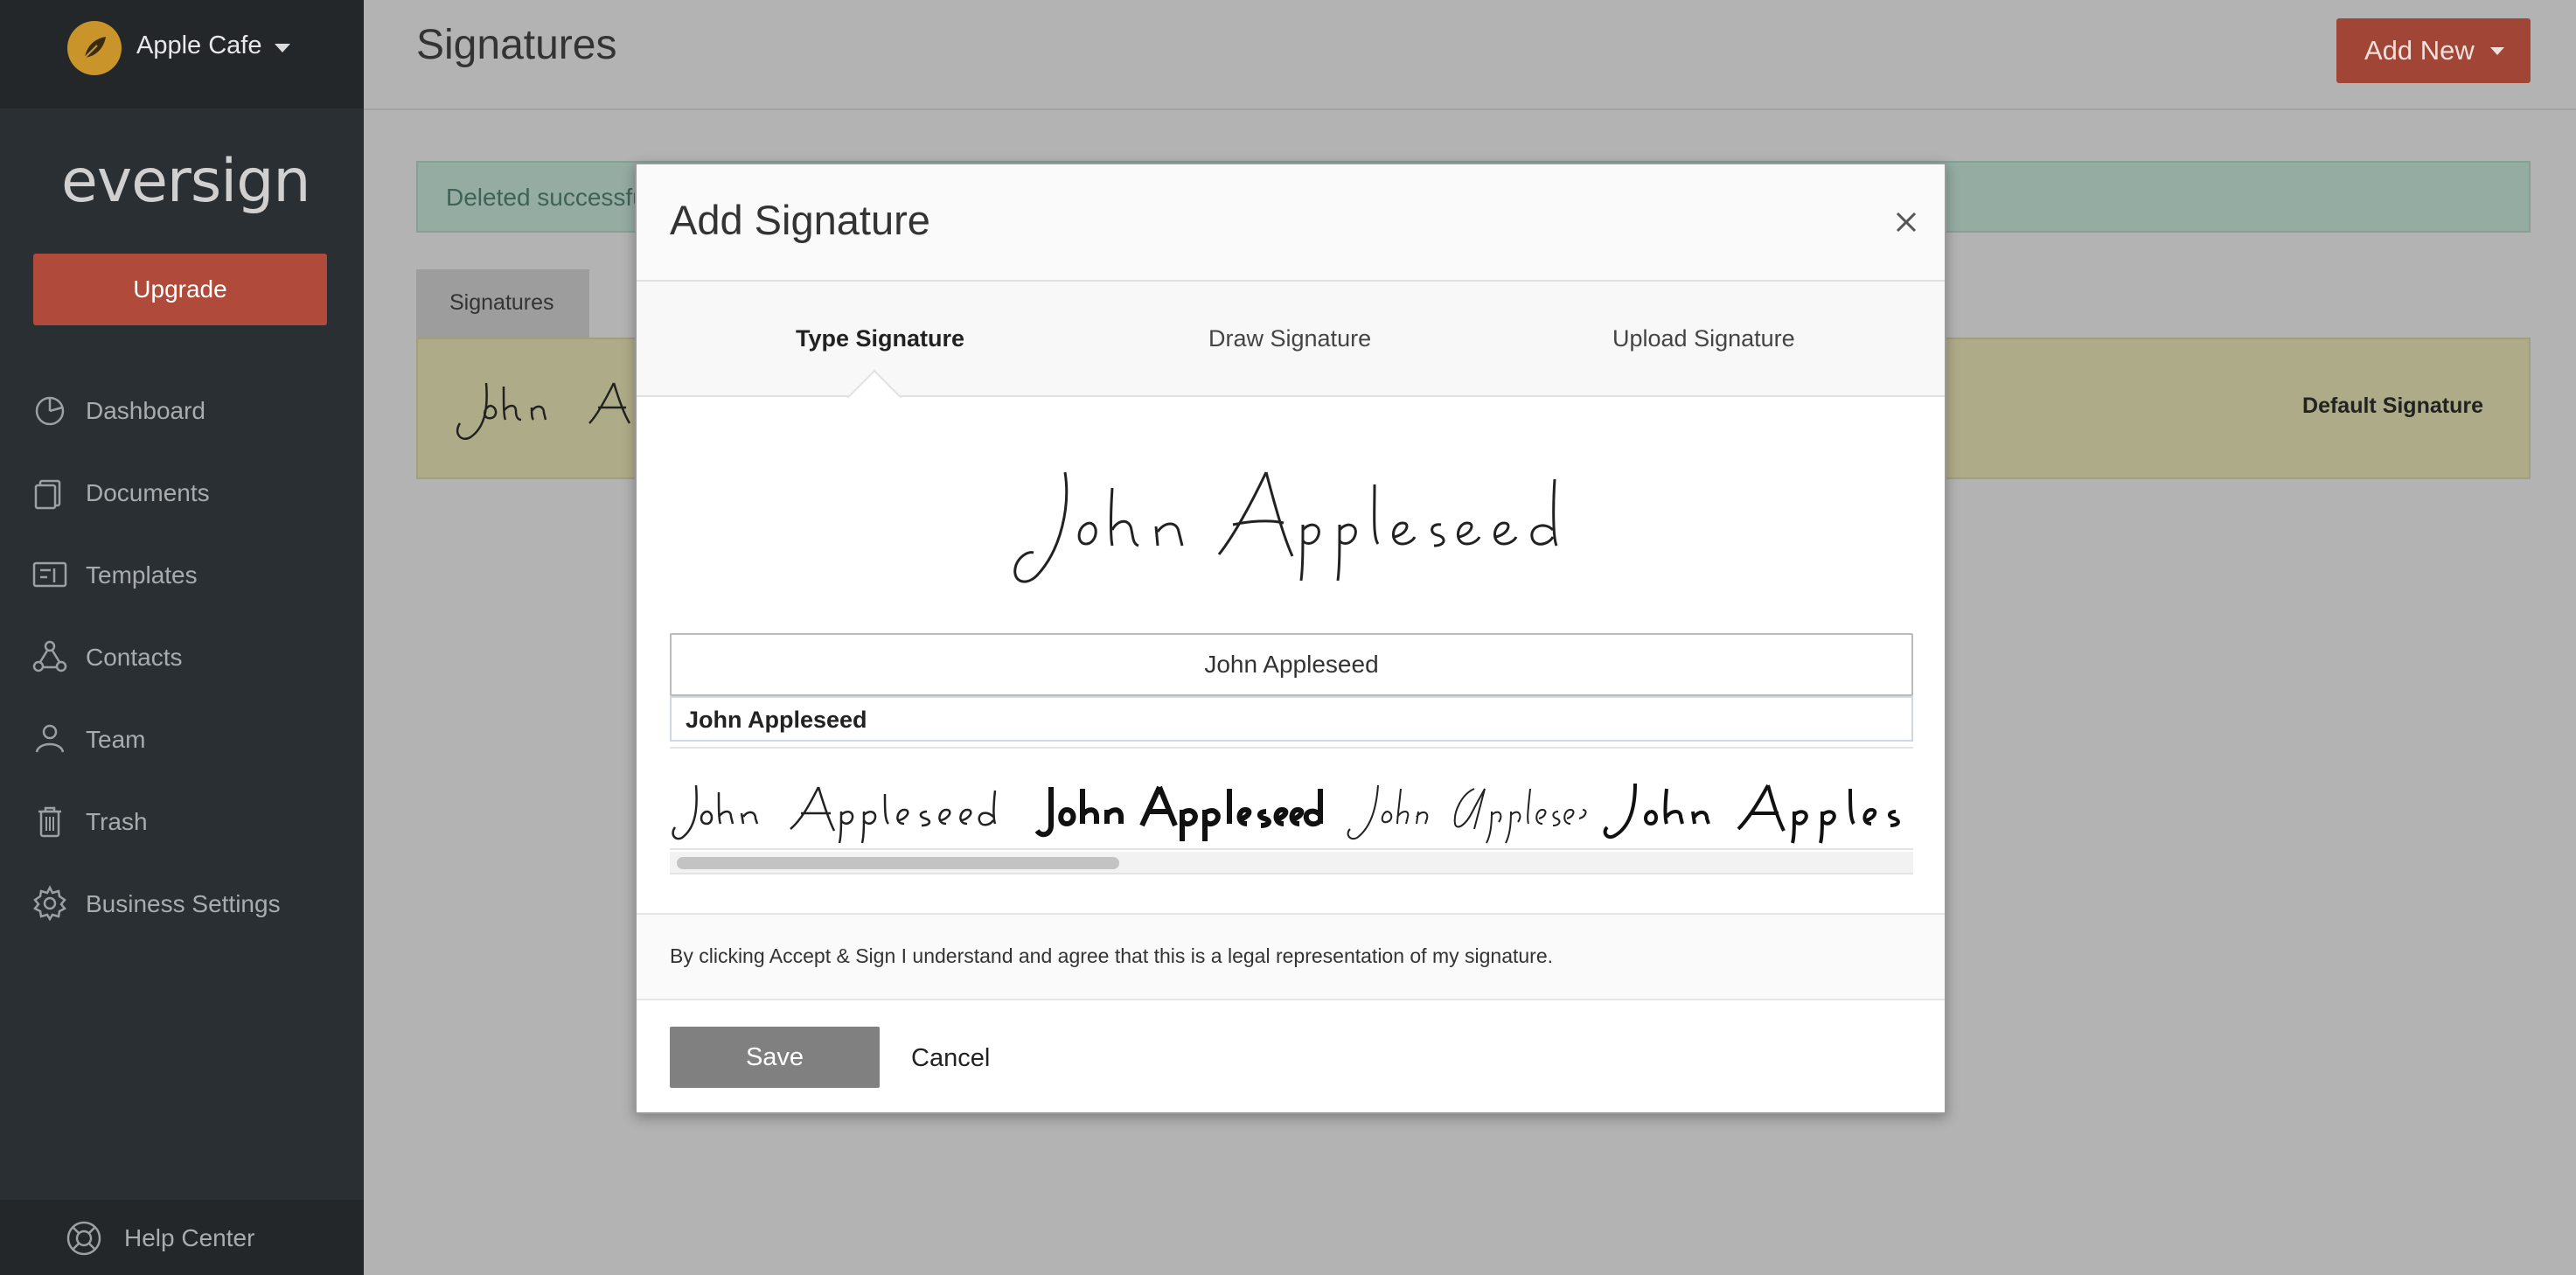 This screenshot has height=1275, width=2576. I want to click on signature-name-input, so click(1291, 664).